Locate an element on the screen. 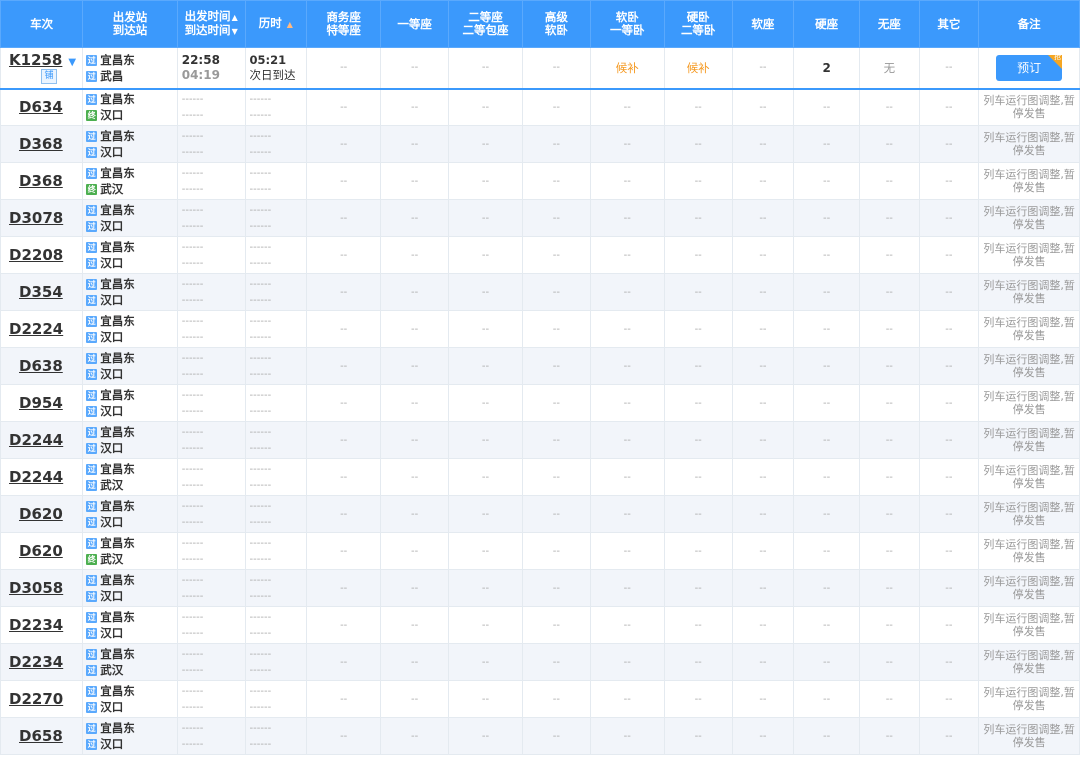 This screenshot has height=762, width=1080. col-first: 一等座 is located at coordinates (414, 24).